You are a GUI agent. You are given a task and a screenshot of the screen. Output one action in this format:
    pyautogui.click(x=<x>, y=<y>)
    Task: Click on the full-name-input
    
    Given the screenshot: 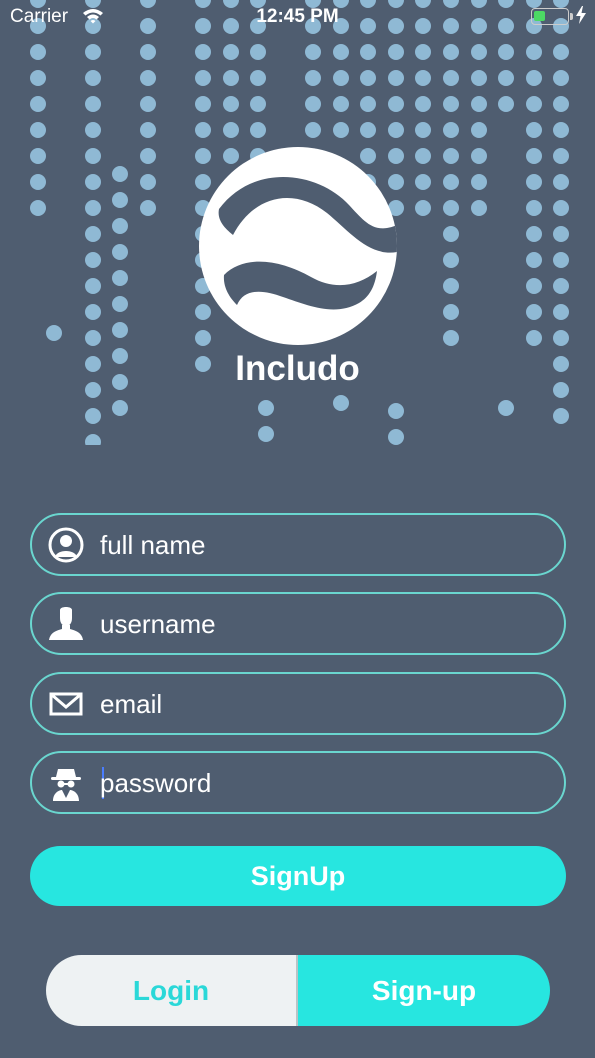 What is the action you would take?
    pyautogui.click(x=320, y=545)
    